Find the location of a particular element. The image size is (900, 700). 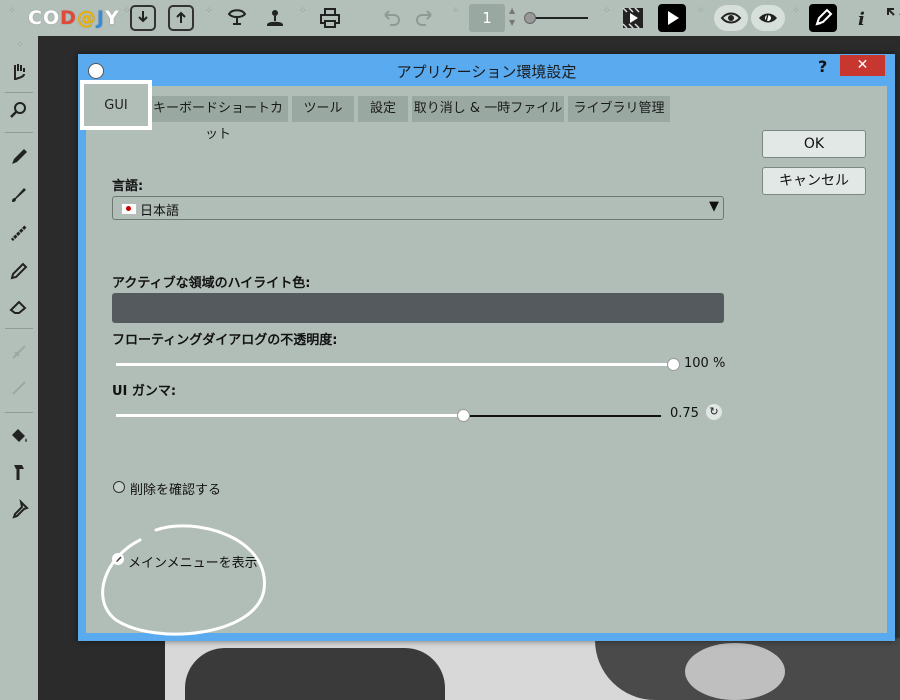

eye-icon is located at coordinates (731, 18).